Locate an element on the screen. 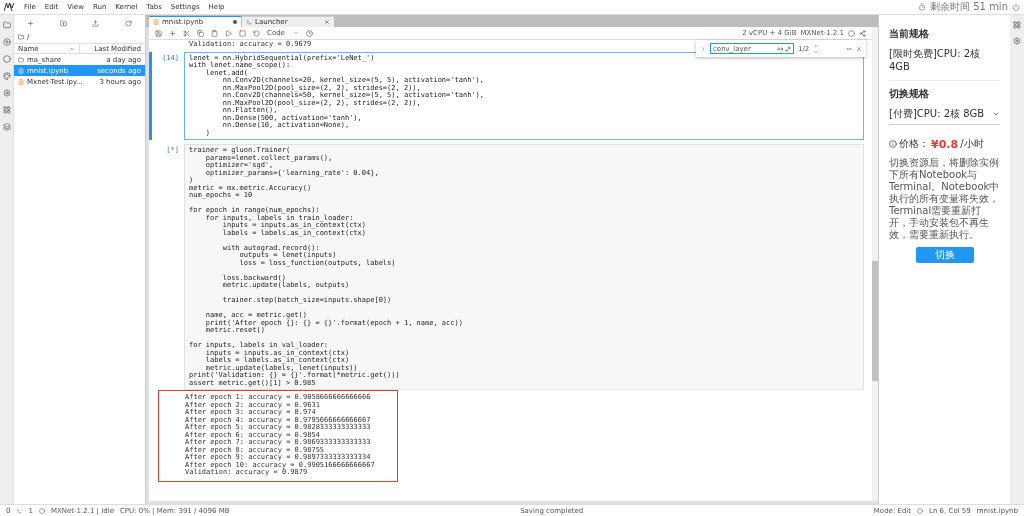  price-value: ¥0.8 is located at coordinates (945, 144).